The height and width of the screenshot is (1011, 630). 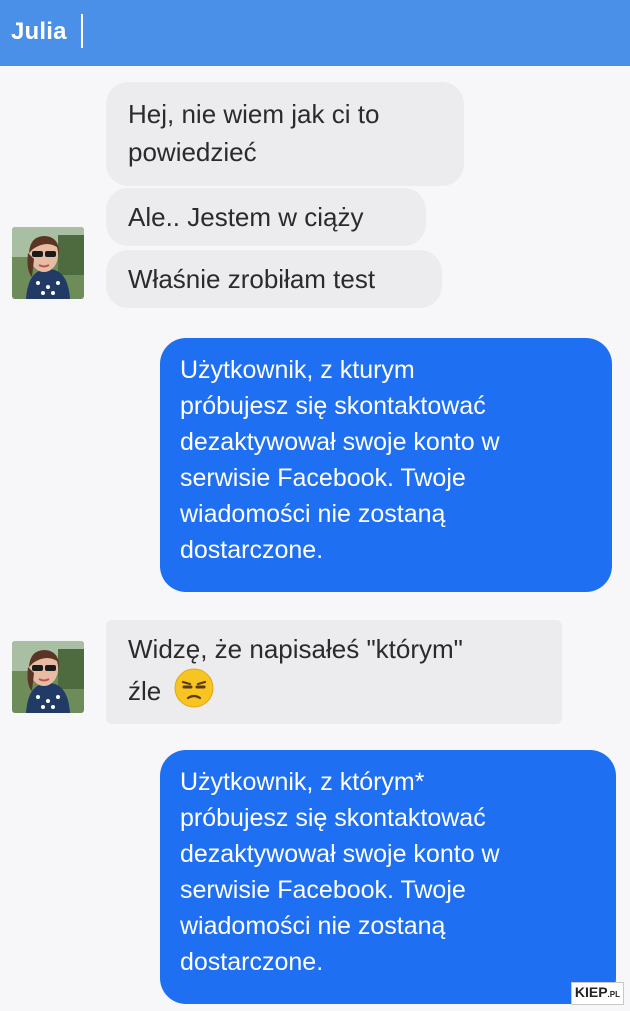 I want to click on incoming-message: Właśnie zrobiłam test, so click(x=274, y=279).